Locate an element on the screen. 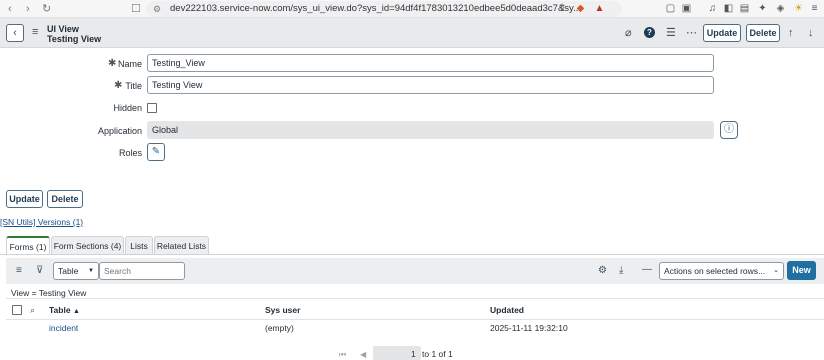 Image resolution: width=824 pixels, height=360 pixels. roles-label: Roles is located at coordinates (130, 153).